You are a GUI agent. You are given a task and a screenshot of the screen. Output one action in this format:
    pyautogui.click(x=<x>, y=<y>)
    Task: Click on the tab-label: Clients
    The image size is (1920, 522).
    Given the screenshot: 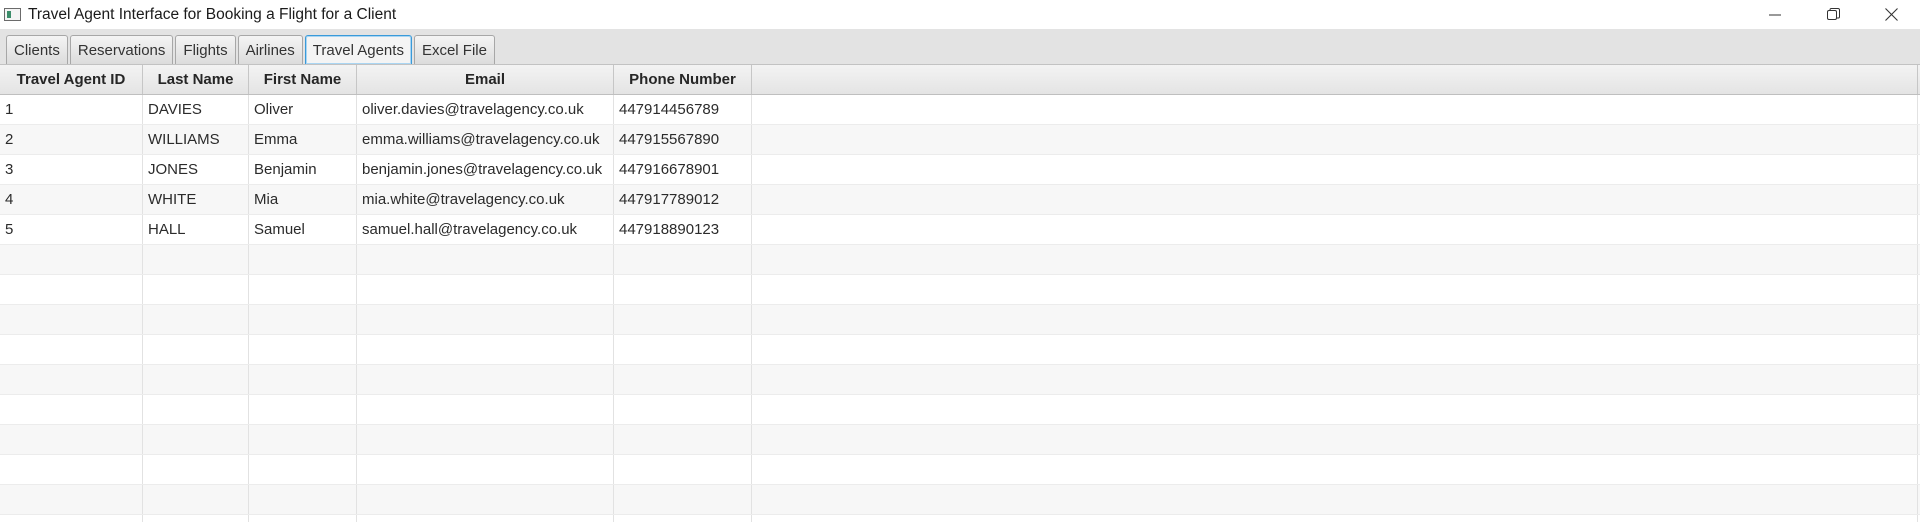 What is the action you would take?
    pyautogui.click(x=37, y=50)
    